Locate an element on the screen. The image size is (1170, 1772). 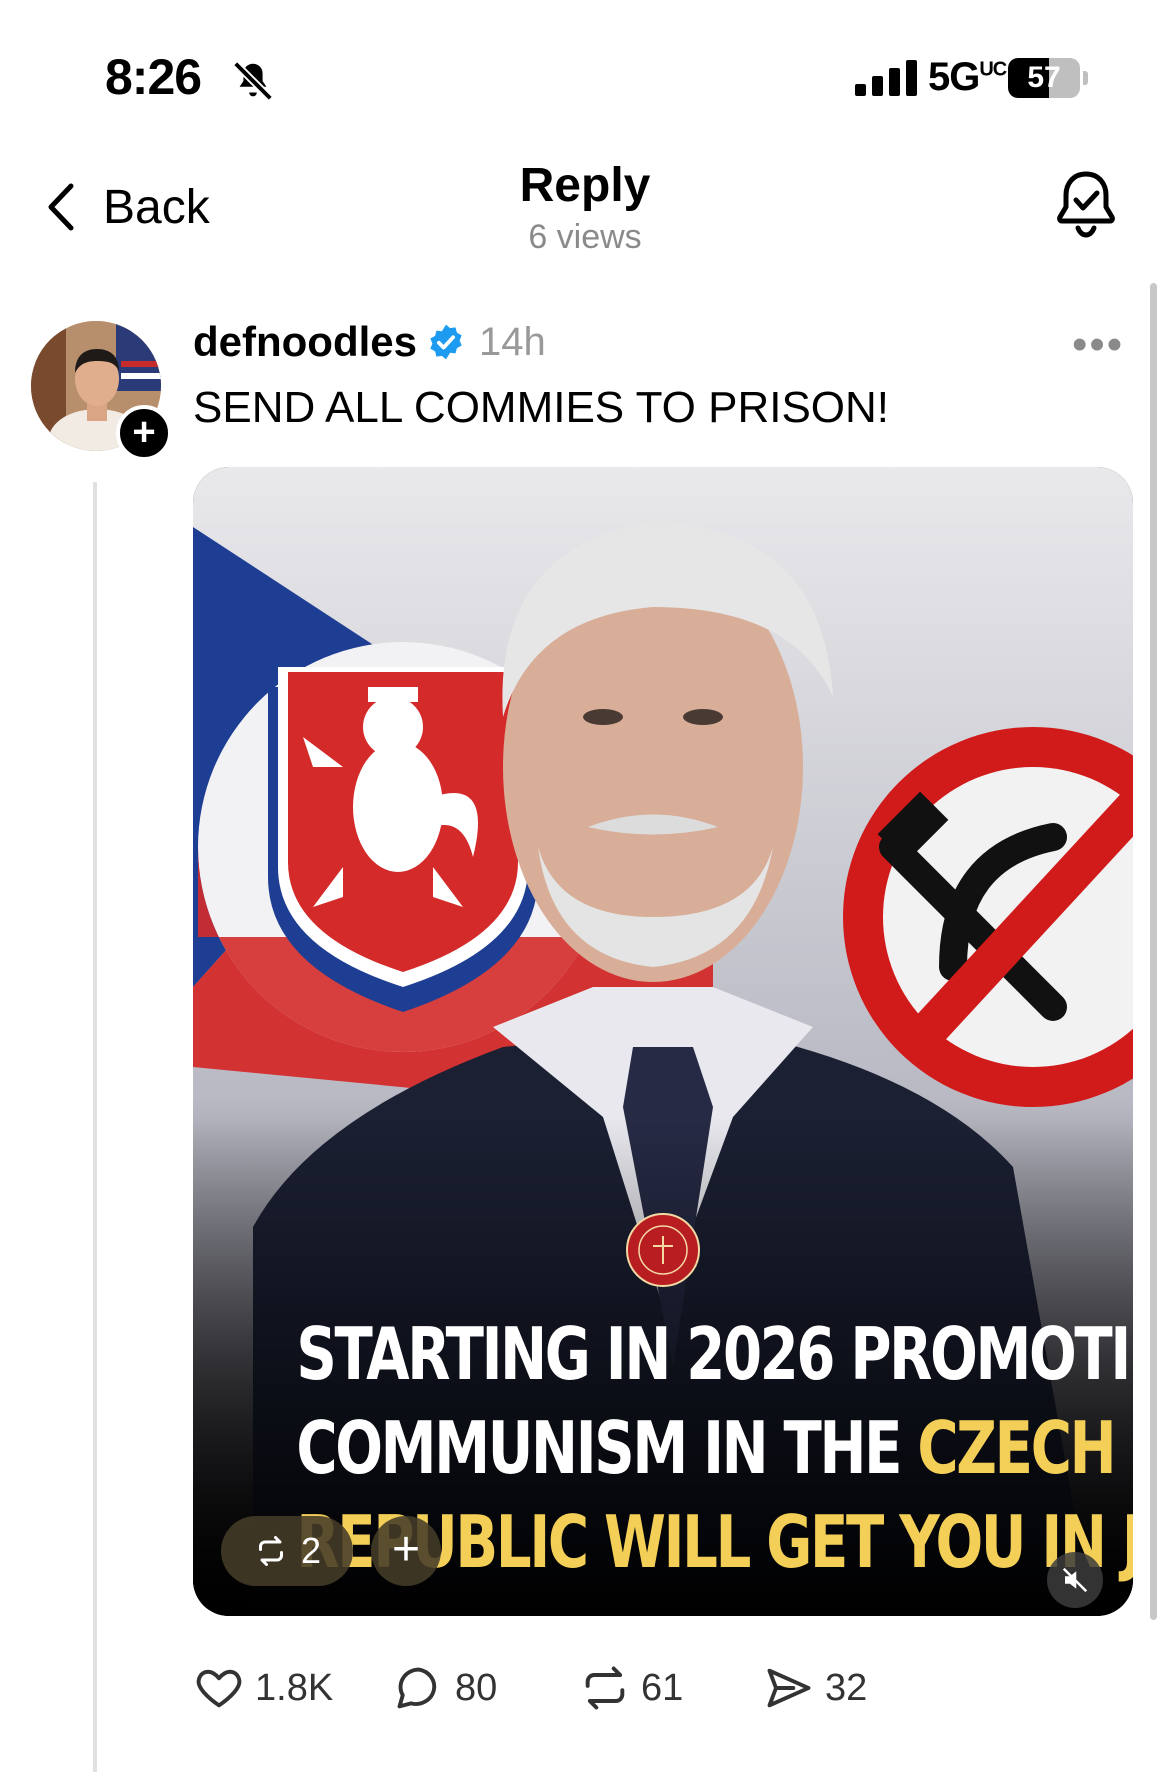
share-count: 32 is located at coordinates (846, 1687).